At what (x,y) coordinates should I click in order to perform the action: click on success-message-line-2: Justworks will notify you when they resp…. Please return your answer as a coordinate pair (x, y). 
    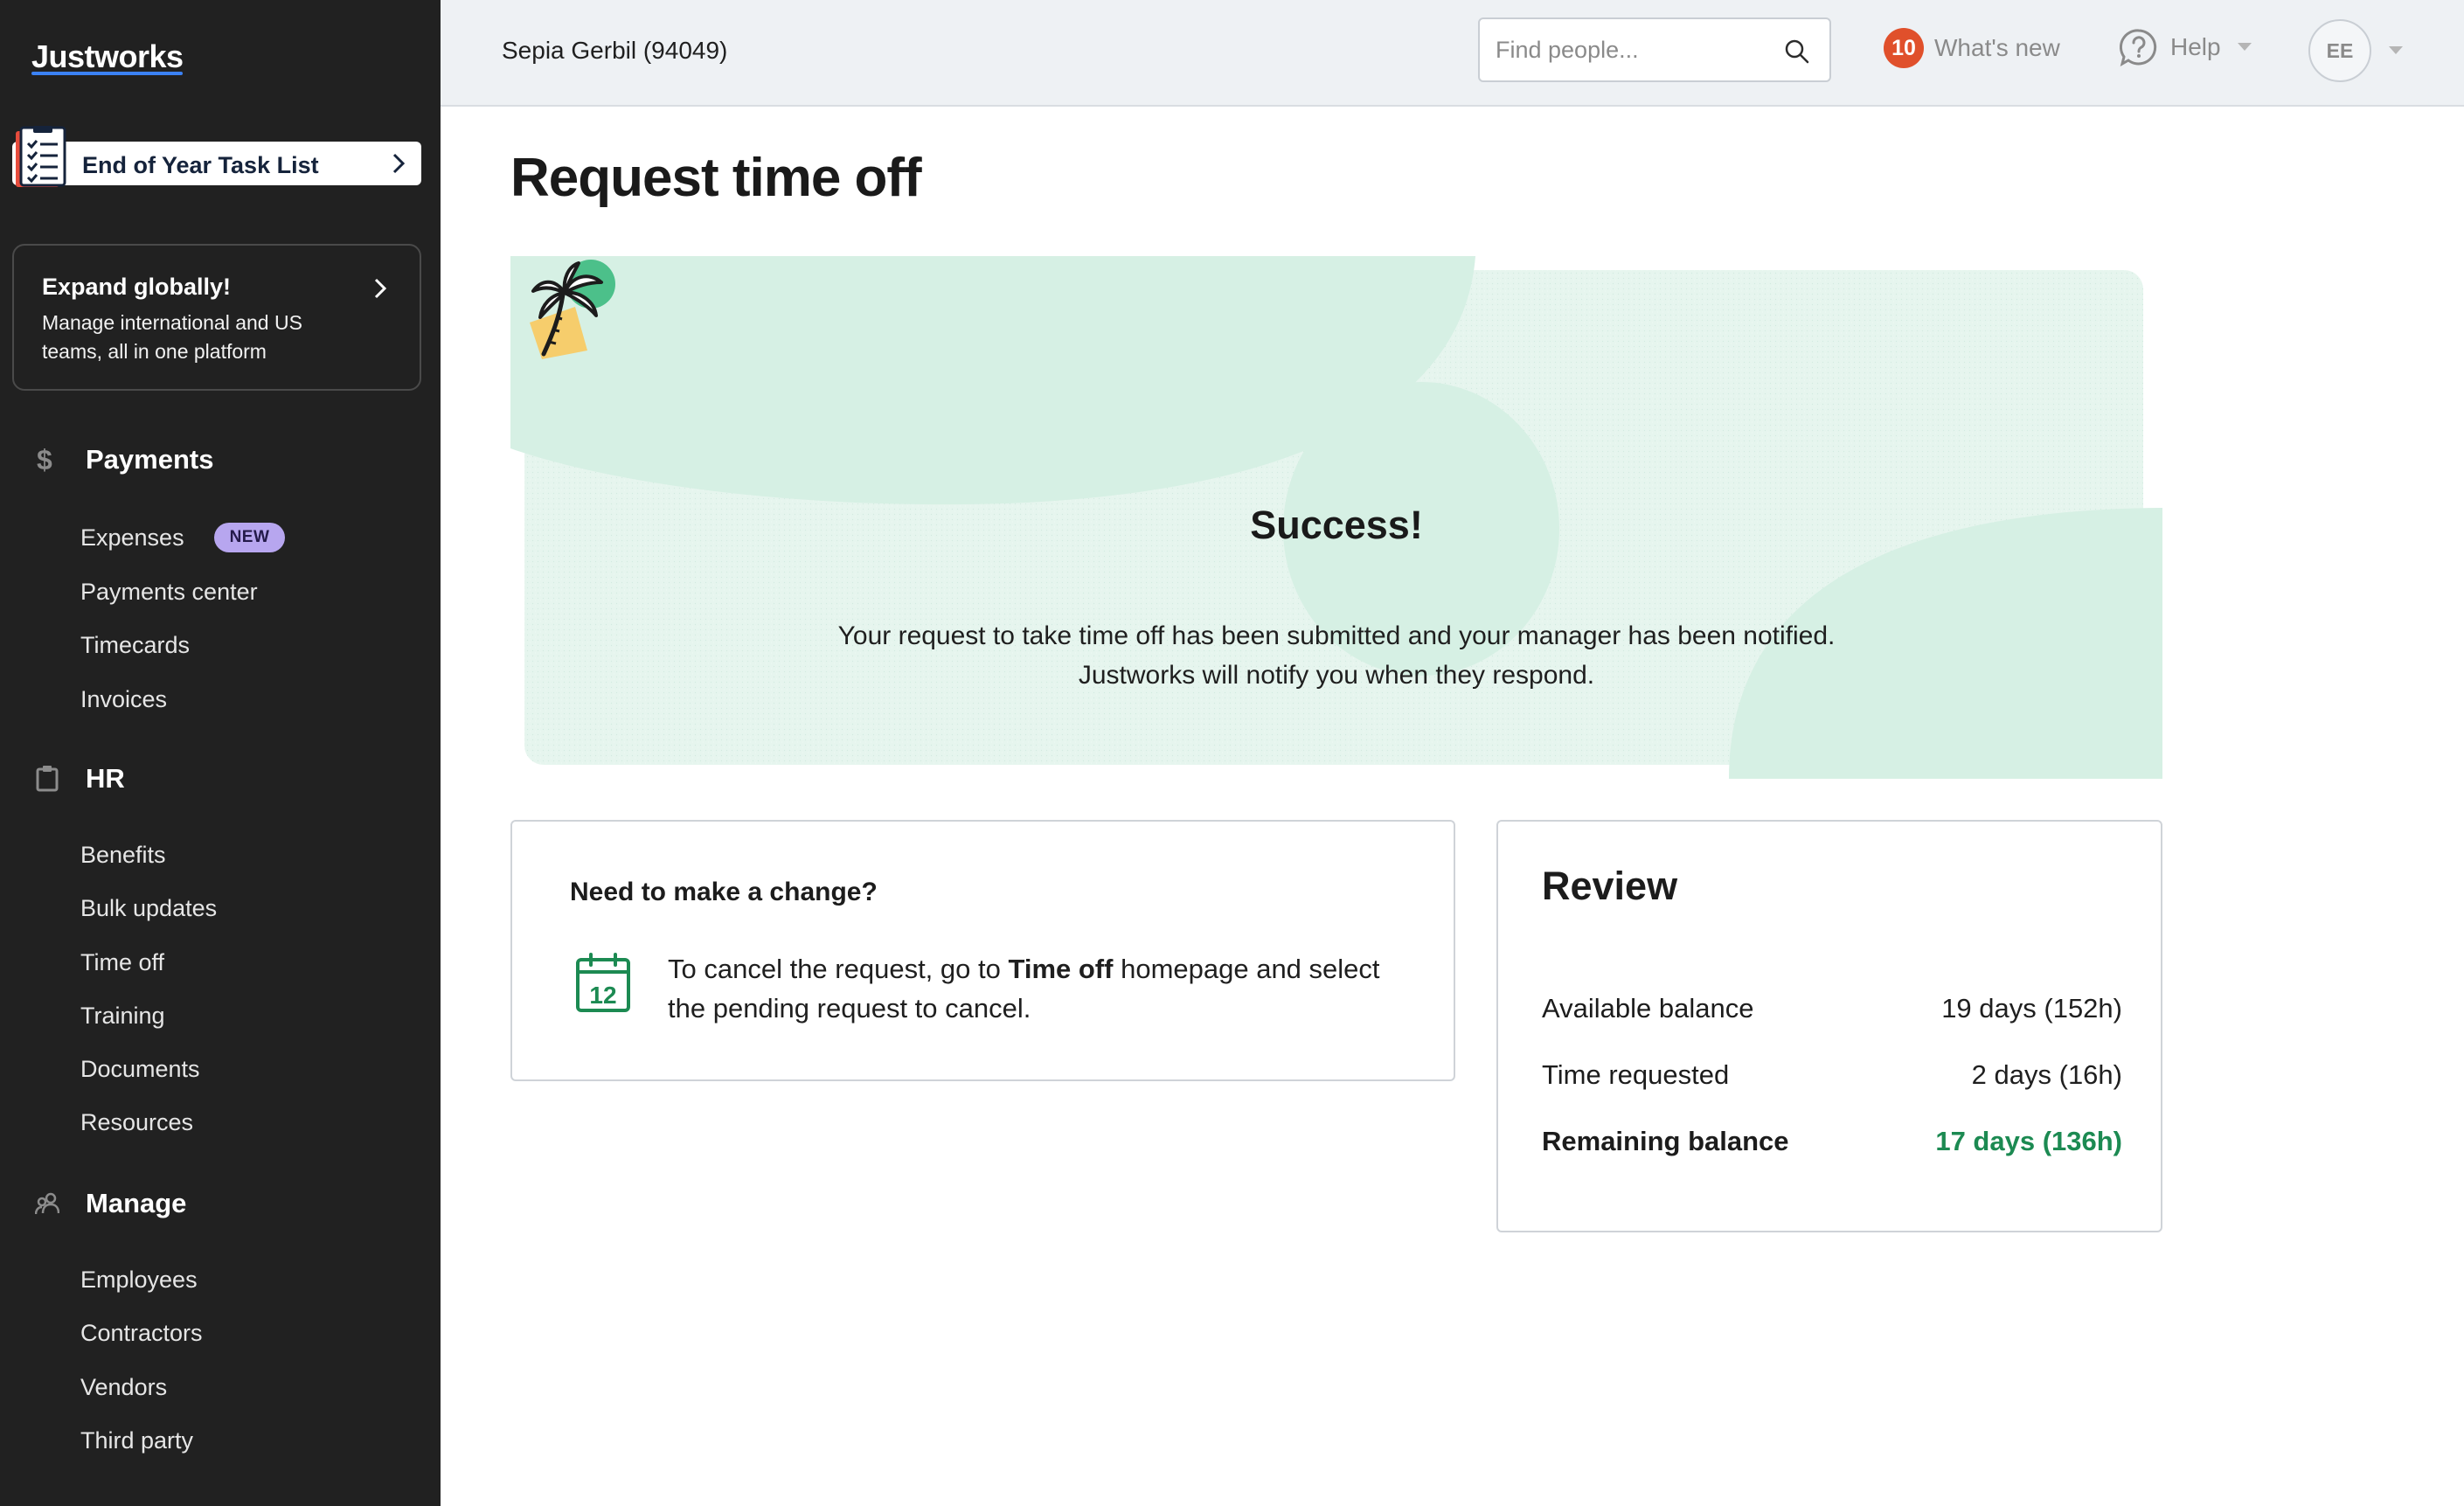
    Looking at the image, I should click on (1337, 675).